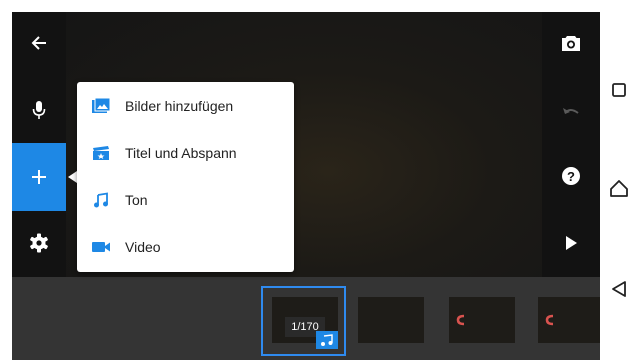 The height and width of the screenshot is (361, 637). I want to click on menu-item-add-images: Bilder hinzufügen, so click(185, 105).